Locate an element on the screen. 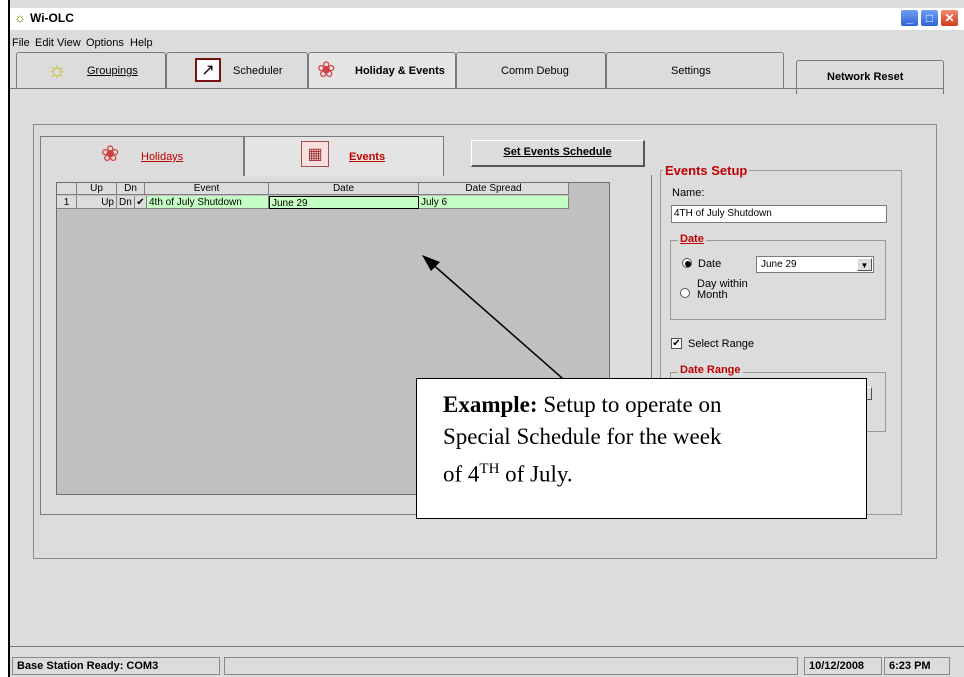 This screenshot has width=964, height=677. status-text: Base Station Ready: COM3 is located at coordinates (116, 666).